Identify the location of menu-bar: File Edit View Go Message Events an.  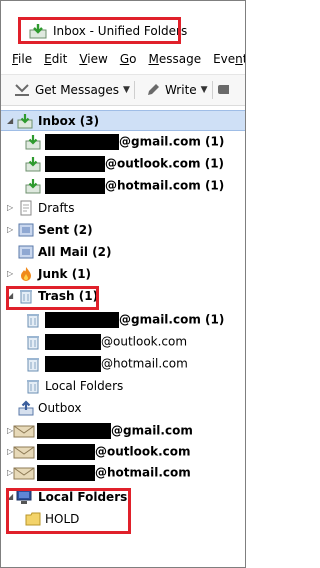
(123, 59).